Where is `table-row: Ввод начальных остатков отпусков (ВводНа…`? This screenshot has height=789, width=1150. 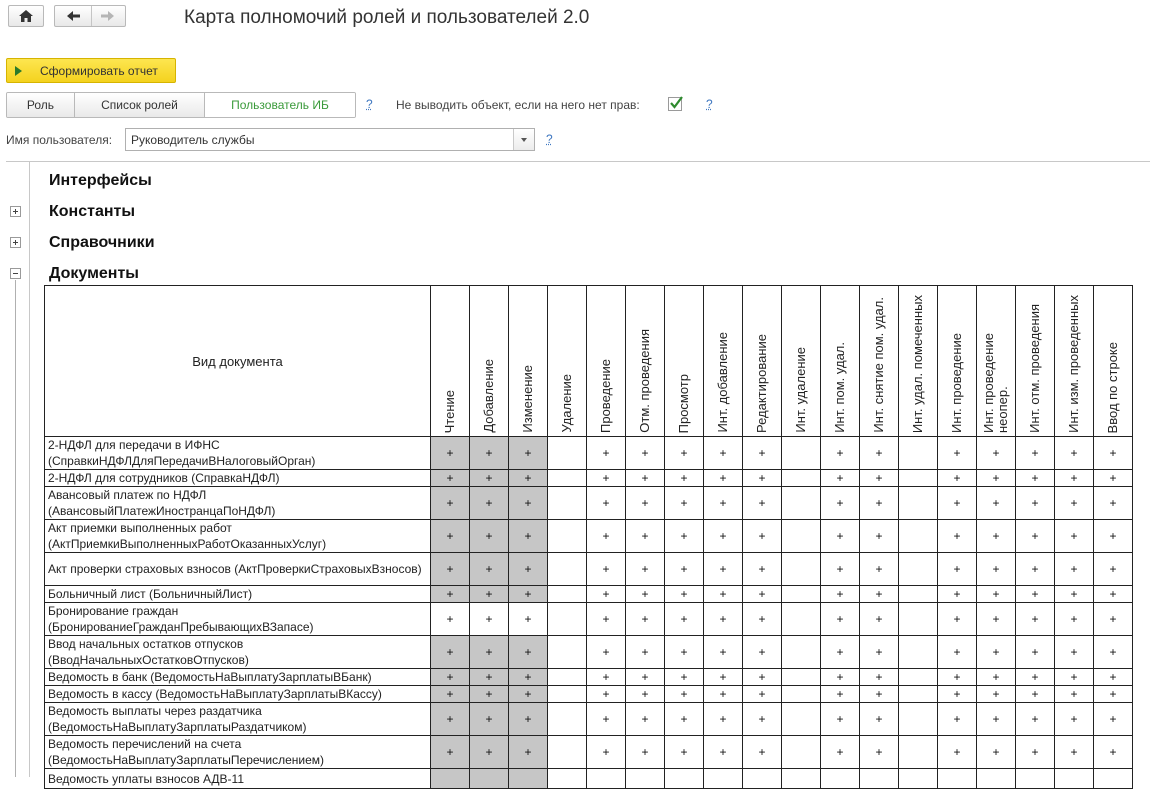
table-row: Ввод начальных остатков отпусков (ВводНа… is located at coordinates (588, 652).